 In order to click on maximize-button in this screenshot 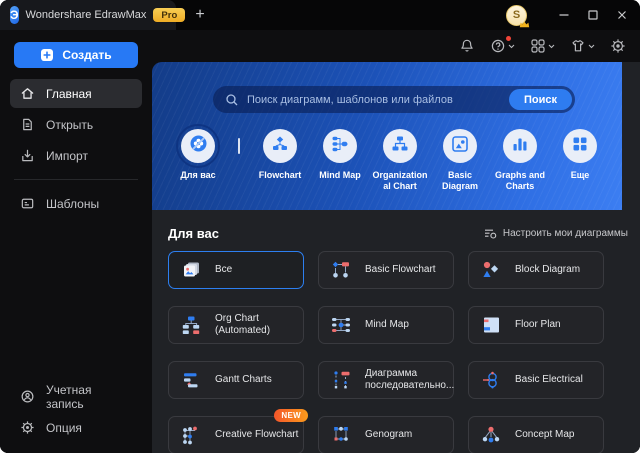, I will do `click(592, 15)`.